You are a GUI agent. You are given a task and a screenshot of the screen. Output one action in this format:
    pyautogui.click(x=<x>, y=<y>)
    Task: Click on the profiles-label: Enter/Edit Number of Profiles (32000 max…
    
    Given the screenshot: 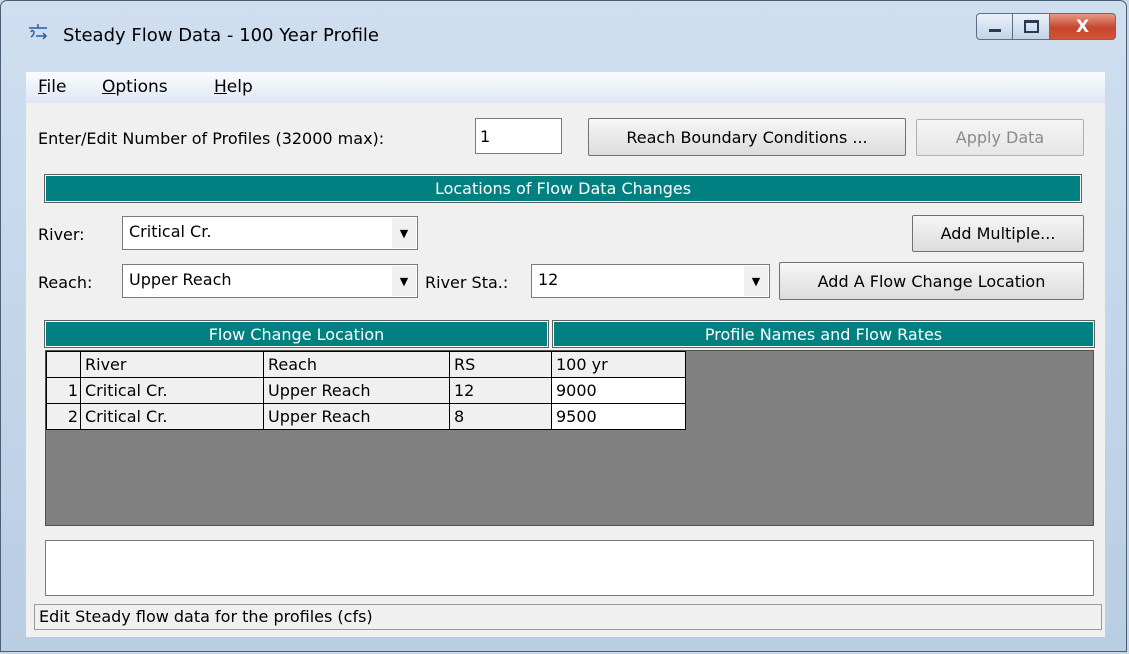 What is the action you would take?
    pyautogui.click(x=211, y=138)
    